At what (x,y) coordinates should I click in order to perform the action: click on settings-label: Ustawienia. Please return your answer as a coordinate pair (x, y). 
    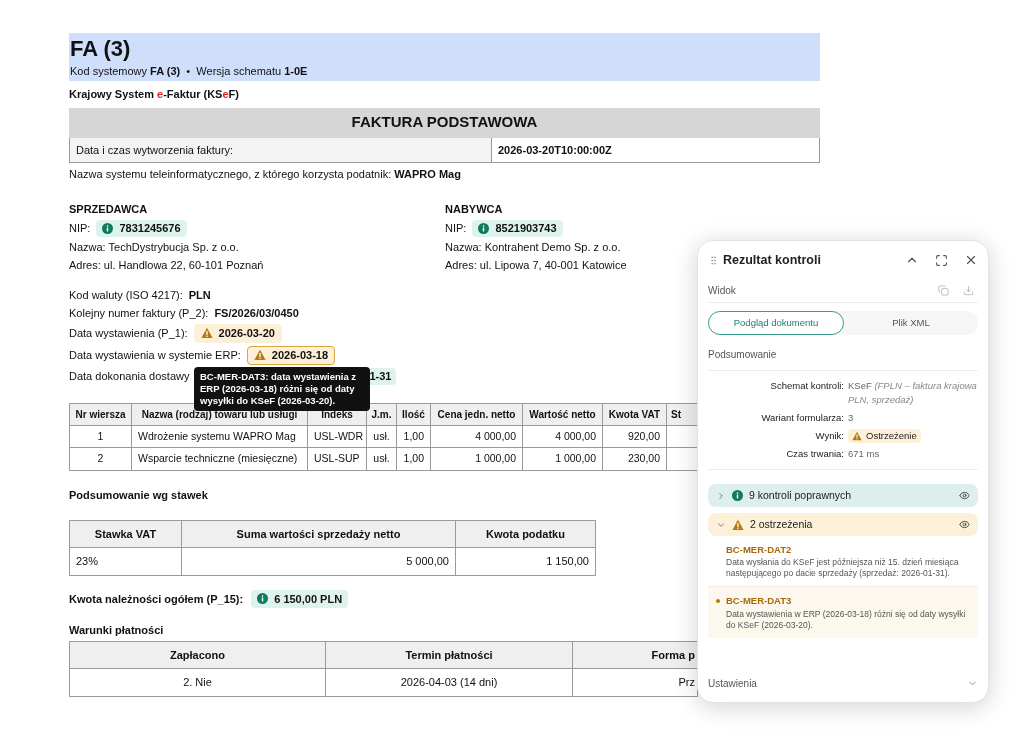
    Looking at the image, I should click on (837, 683).